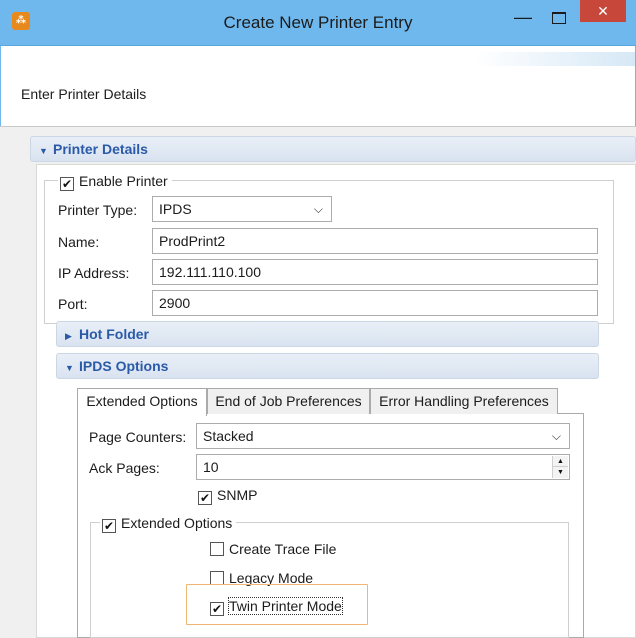 This screenshot has height=638, width=636. What do you see at coordinates (375, 303) in the screenshot?
I see `port-input: 2900` at bounding box center [375, 303].